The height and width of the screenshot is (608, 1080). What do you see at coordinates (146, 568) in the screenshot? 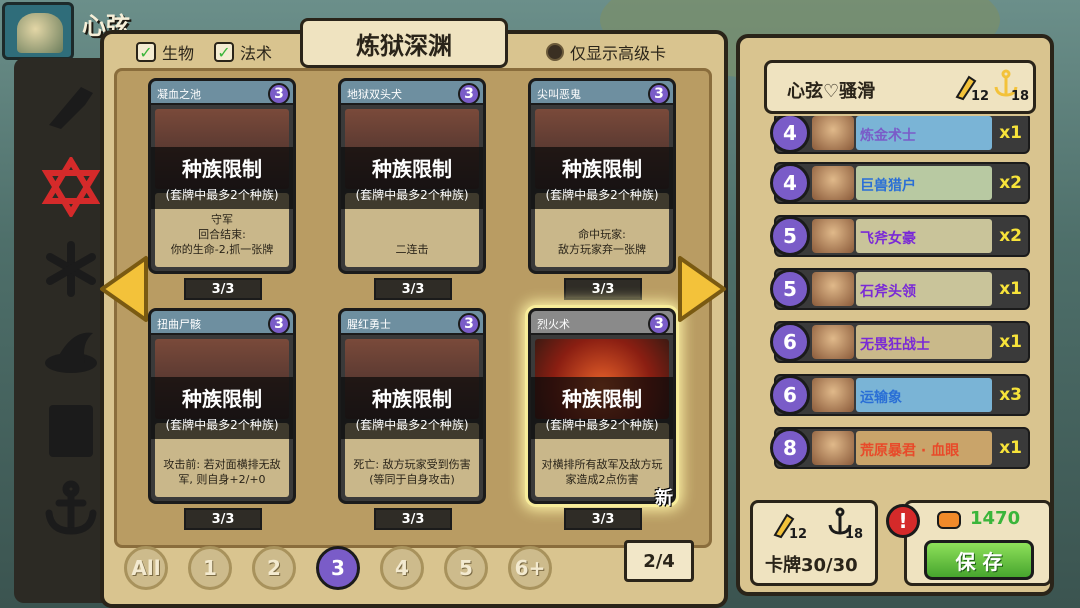
I see `cost-filter-all: All` at bounding box center [146, 568].